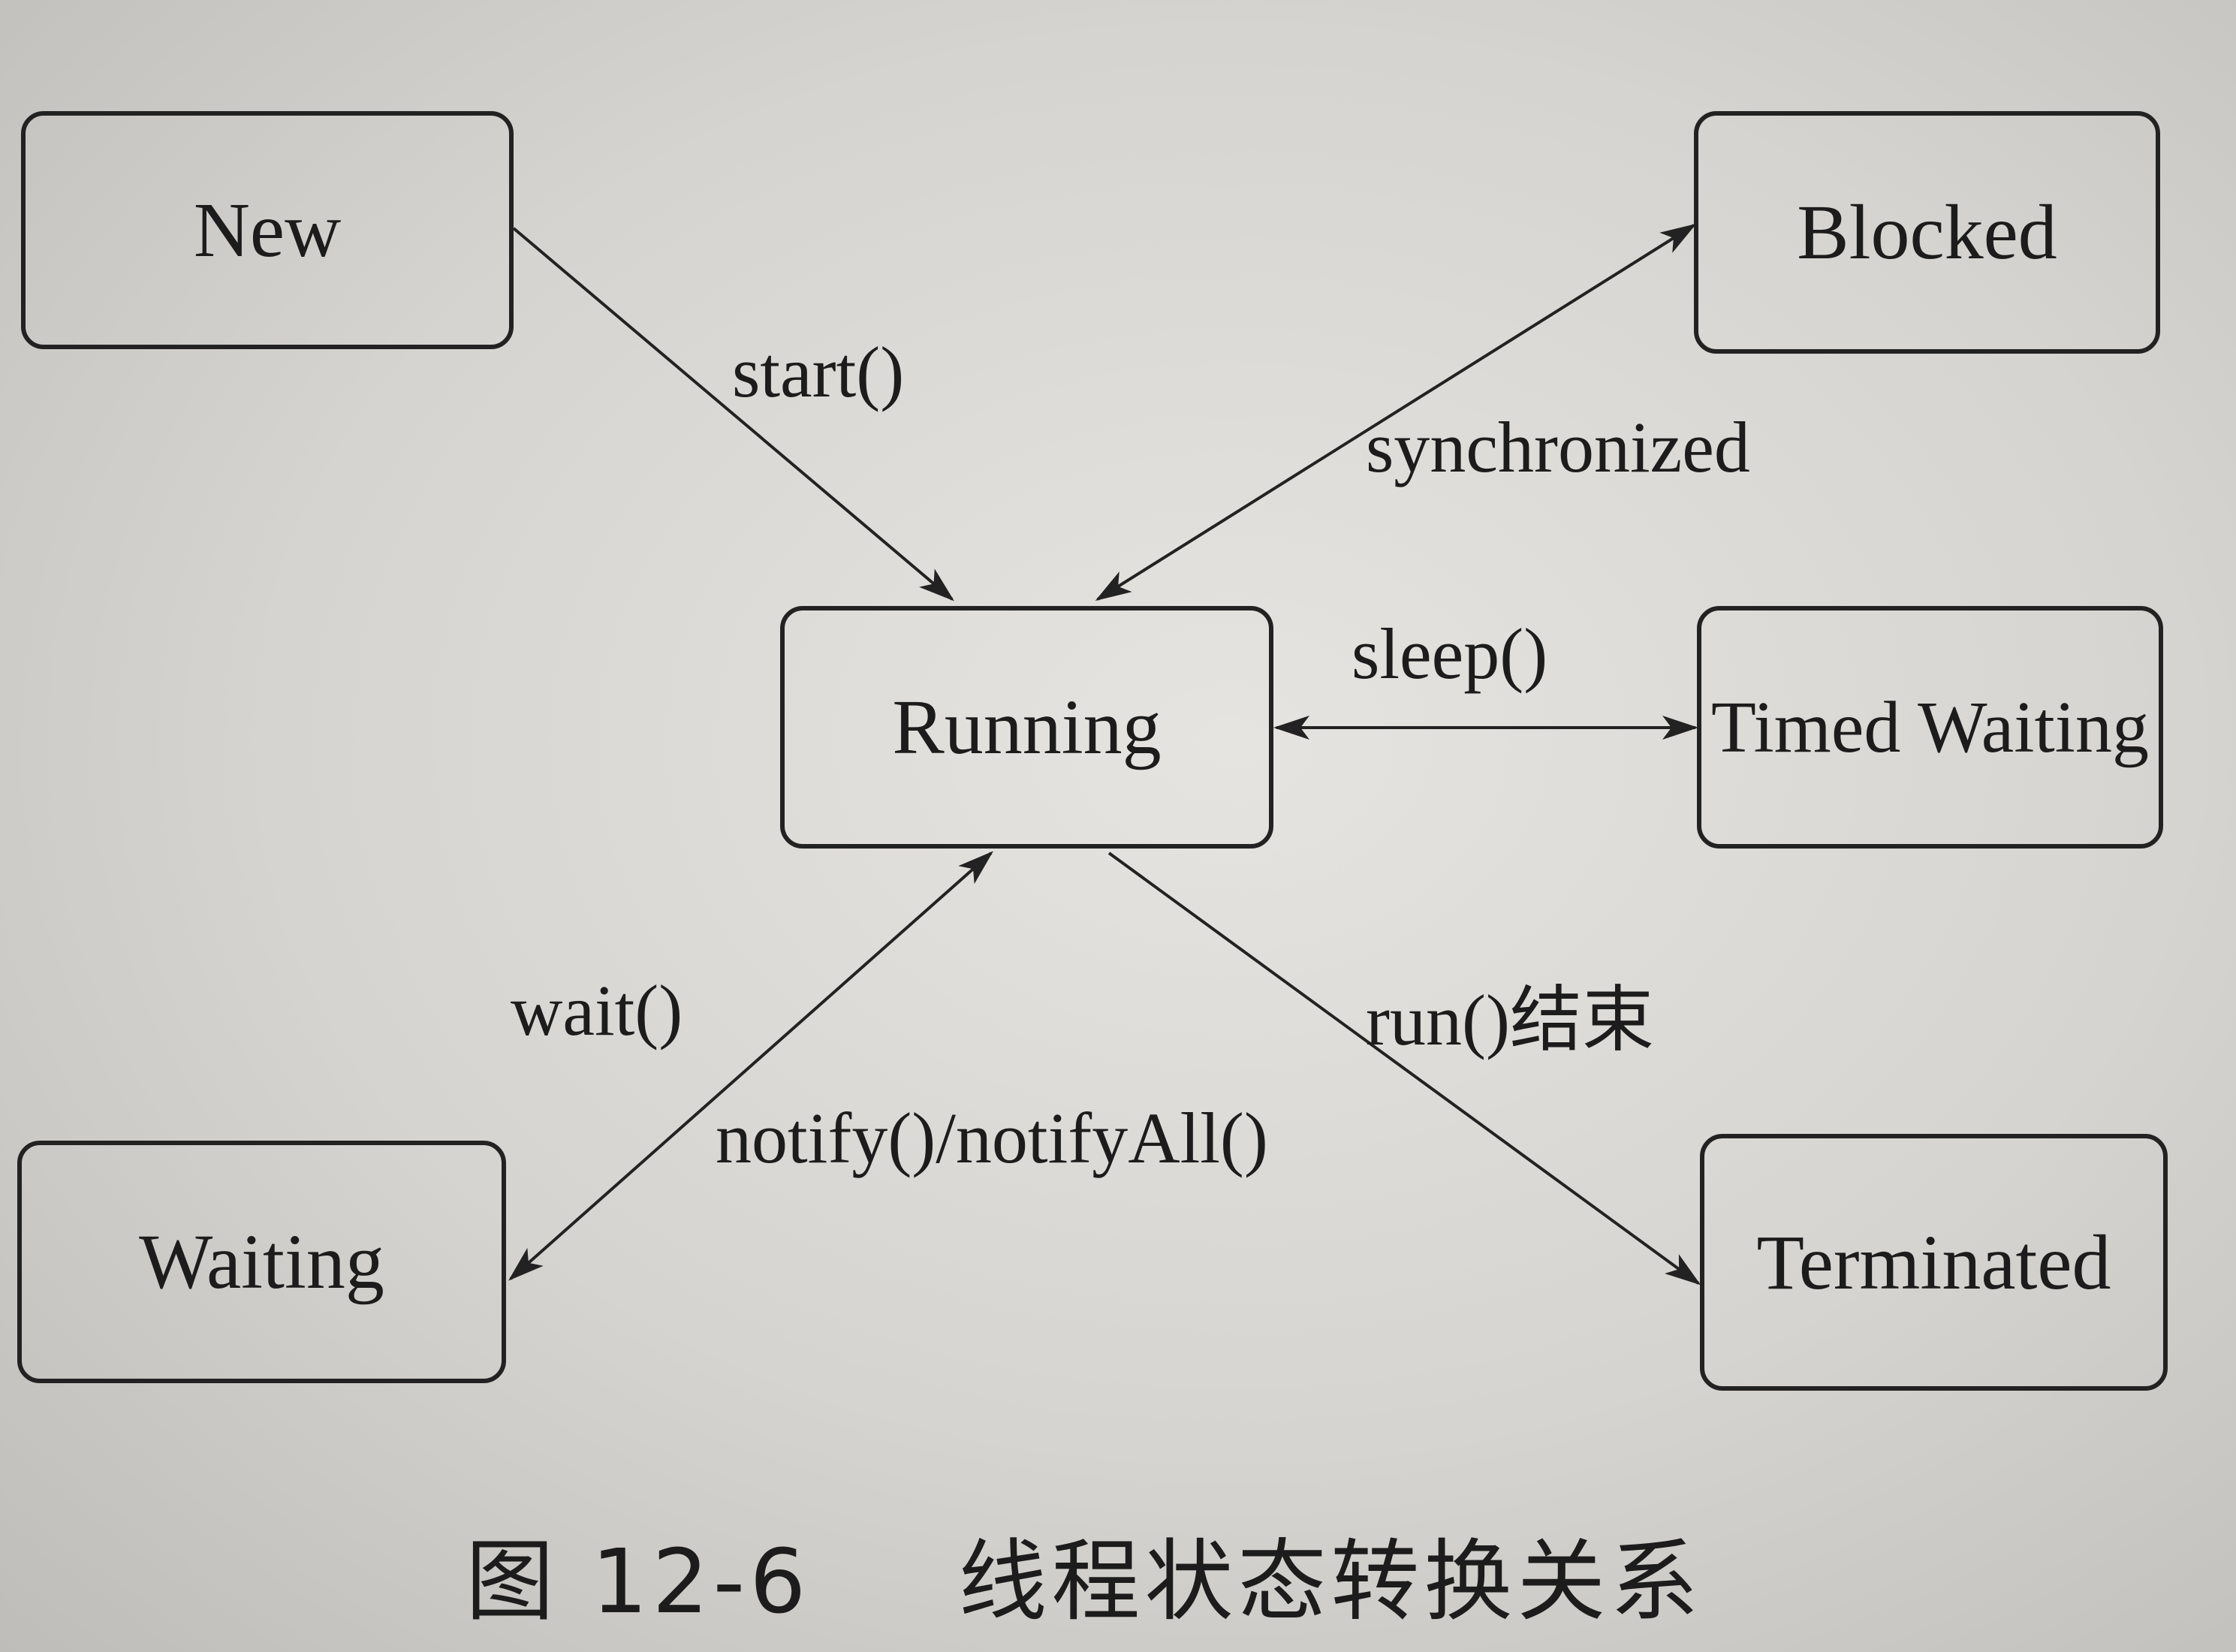  Describe the element at coordinates (1510, 1020) in the screenshot. I see `label-run-end: run()结束` at that location.